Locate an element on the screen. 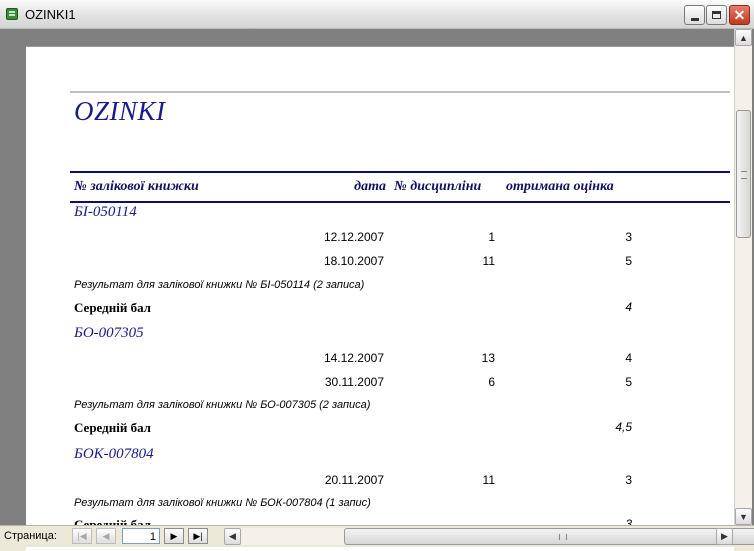 This screenshot has height=551, width=754. previous-page-icon: ◀ is located at coordinates (106, 535).